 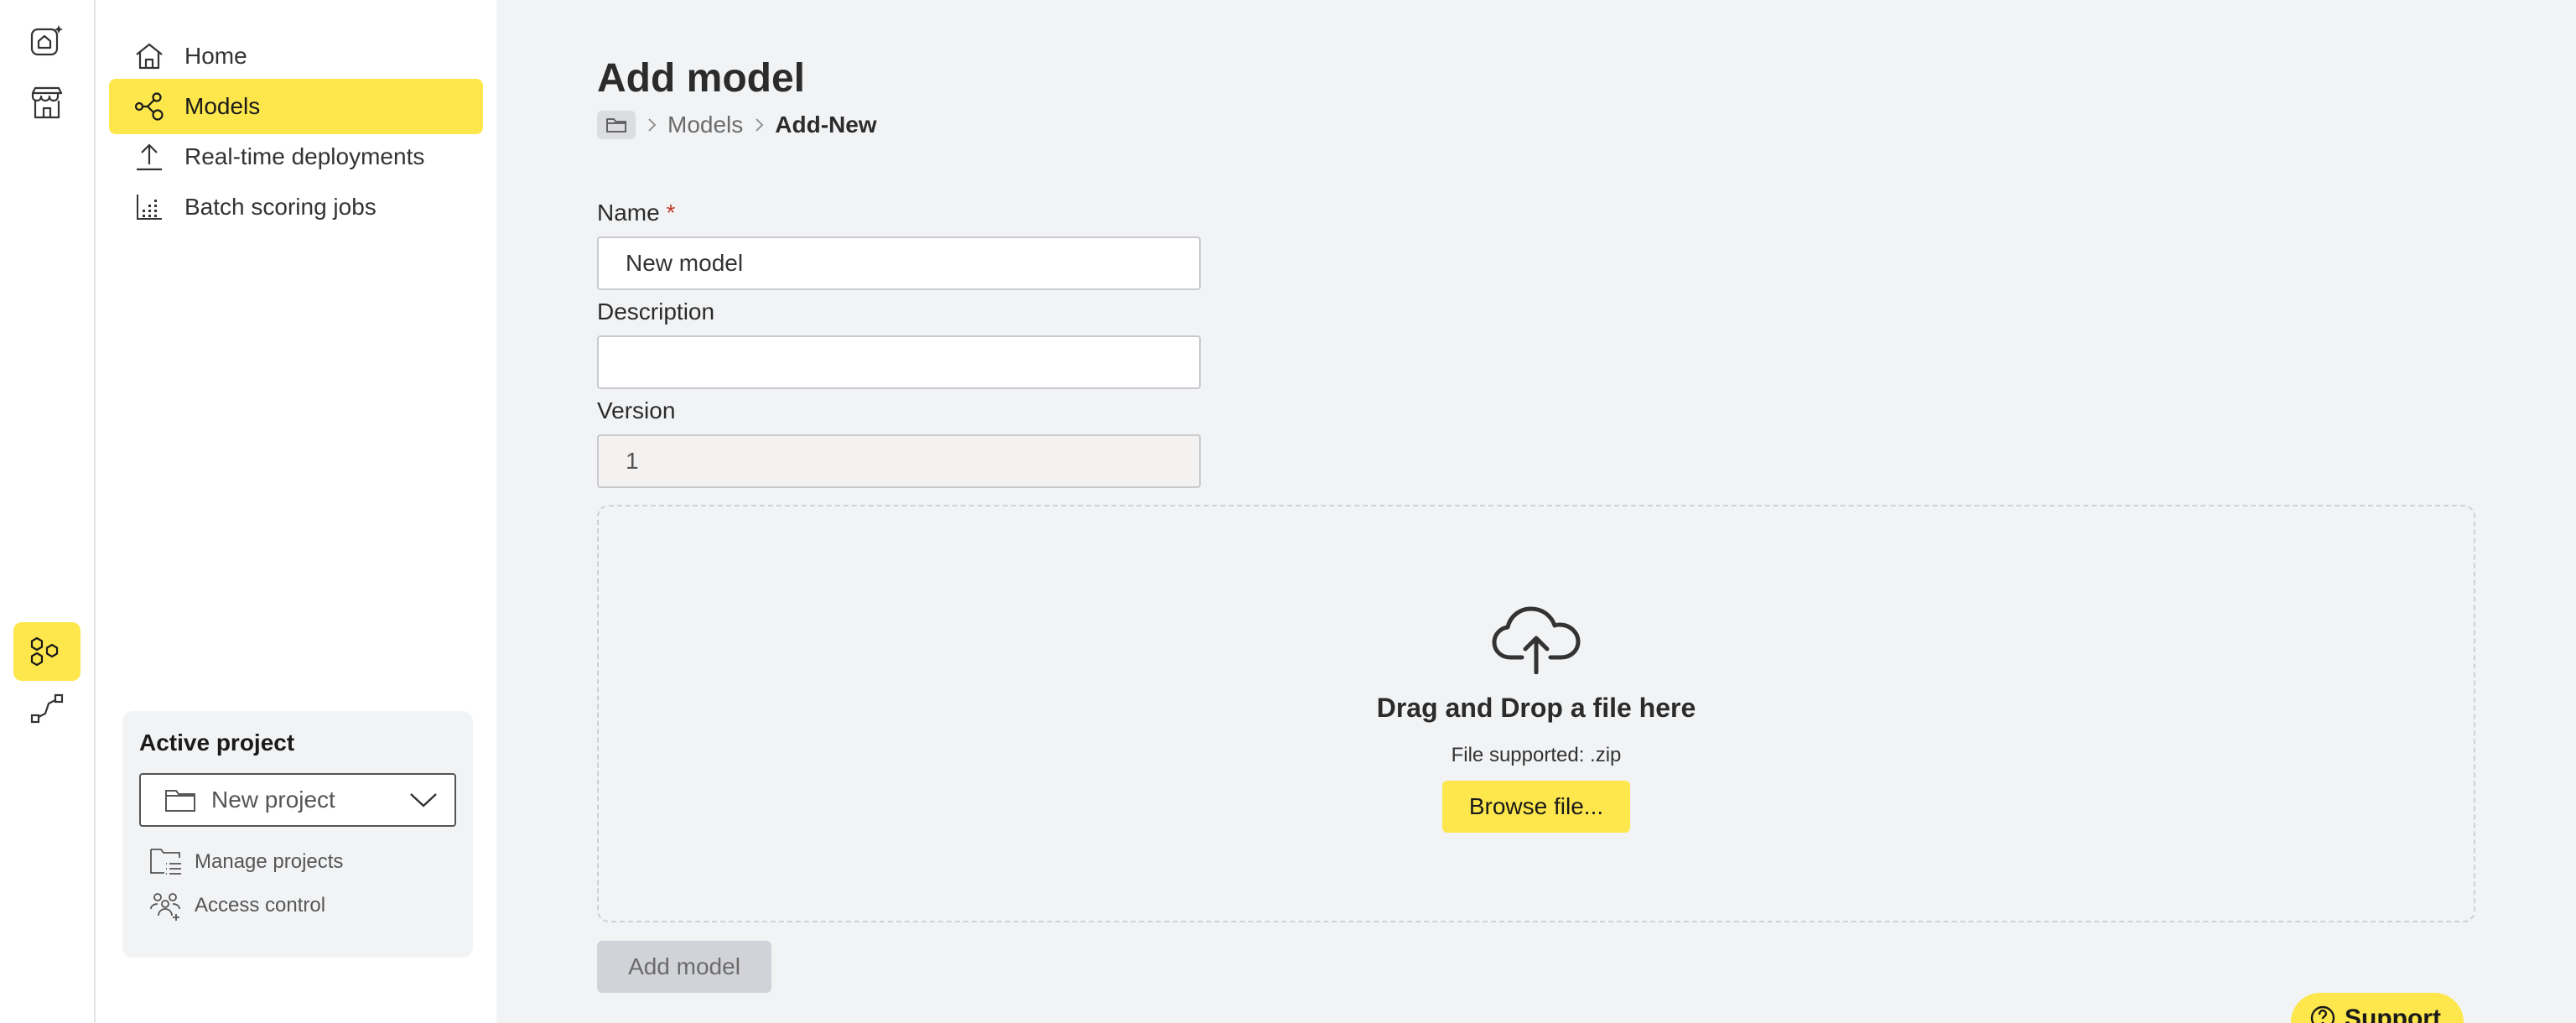 I want to click on home-icon, so click(x=149, y=56).